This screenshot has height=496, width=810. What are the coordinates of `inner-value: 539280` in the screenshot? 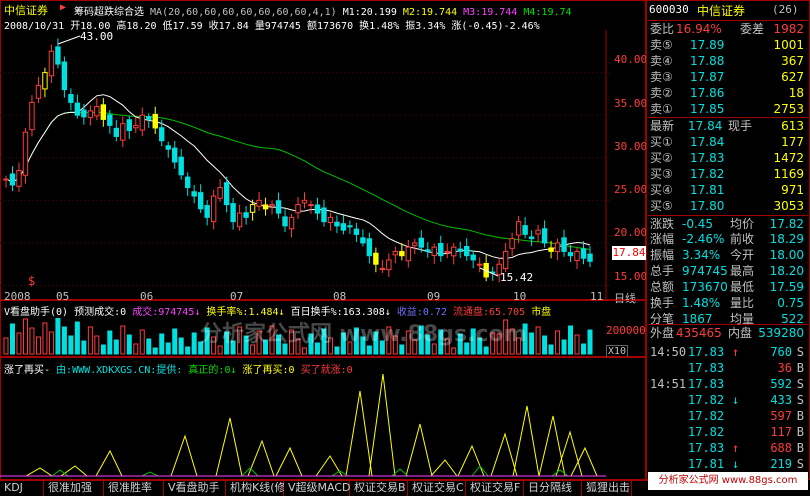 It's located at (781, 333).